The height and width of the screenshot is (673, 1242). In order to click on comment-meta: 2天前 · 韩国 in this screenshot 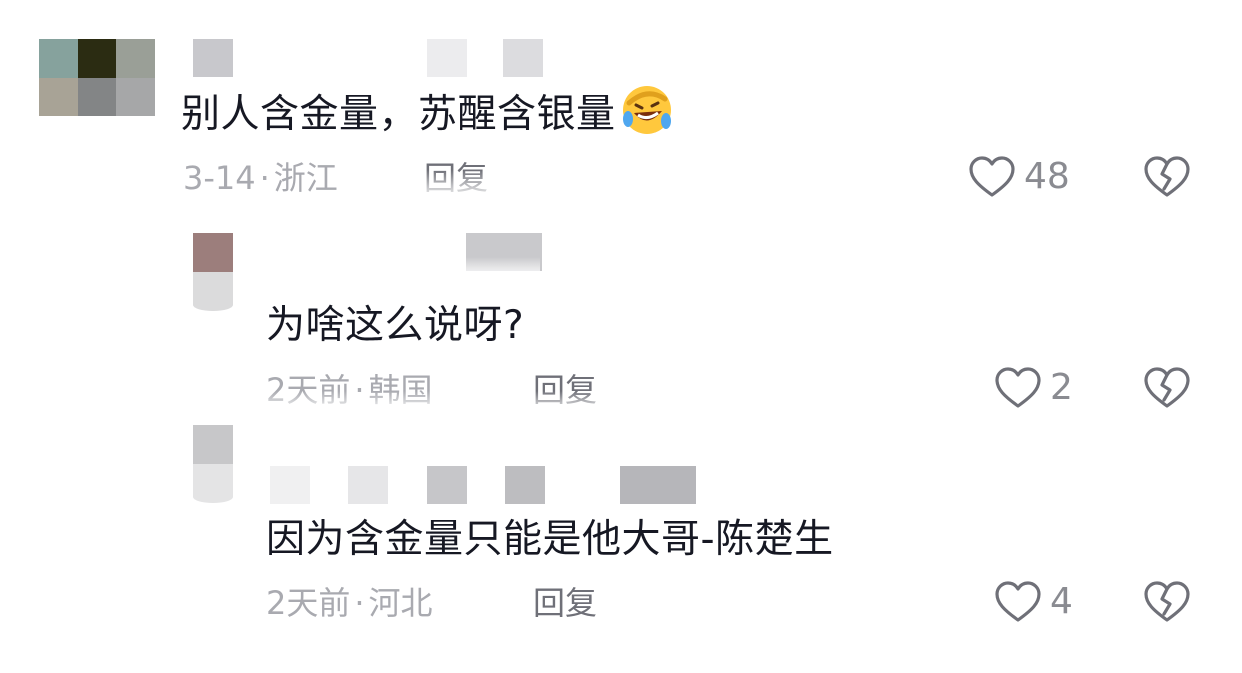, I will do `click(349, 390)`.